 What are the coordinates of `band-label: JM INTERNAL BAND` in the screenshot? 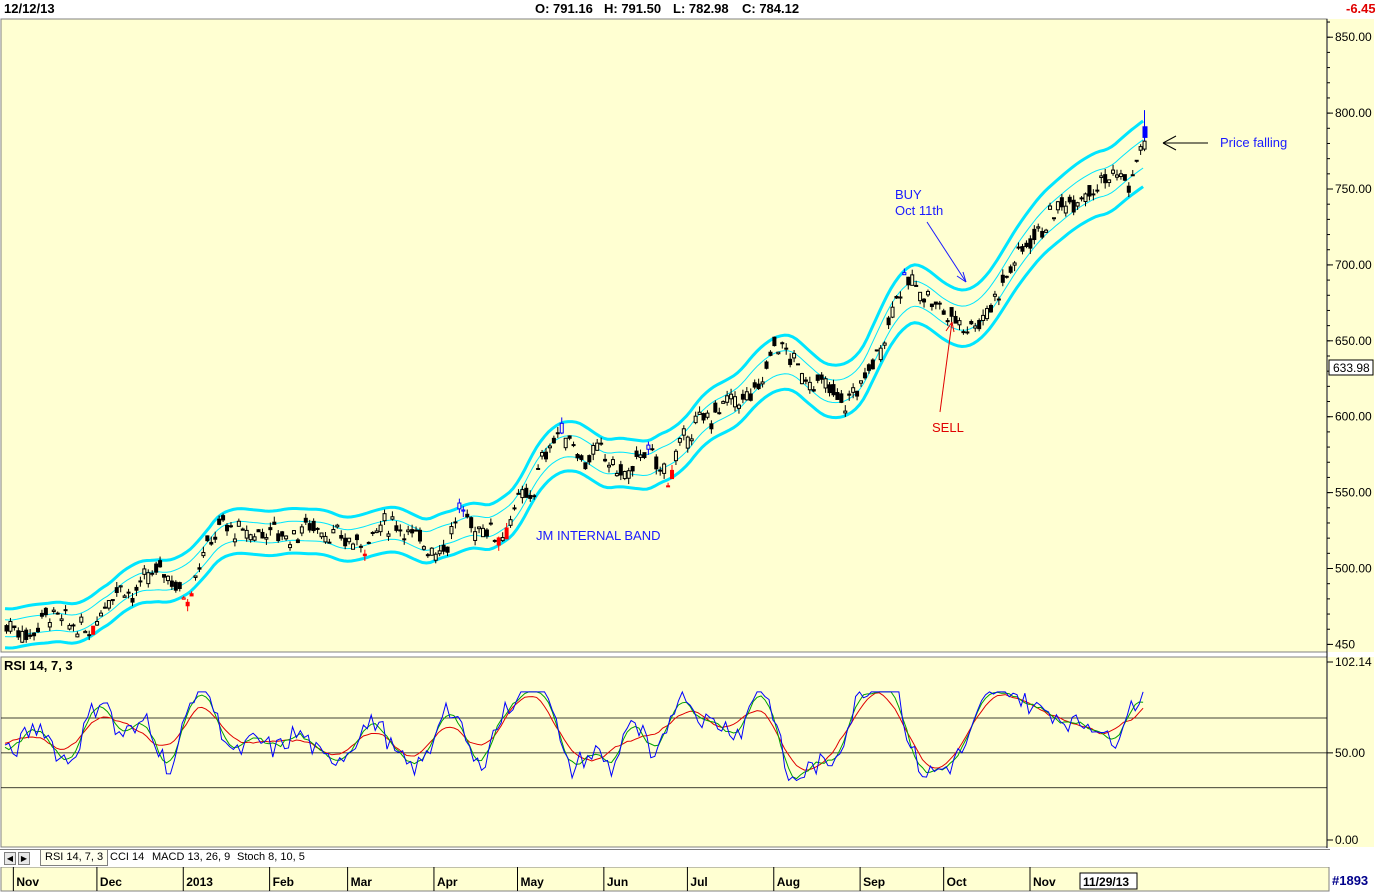 It's located at (598, 535).